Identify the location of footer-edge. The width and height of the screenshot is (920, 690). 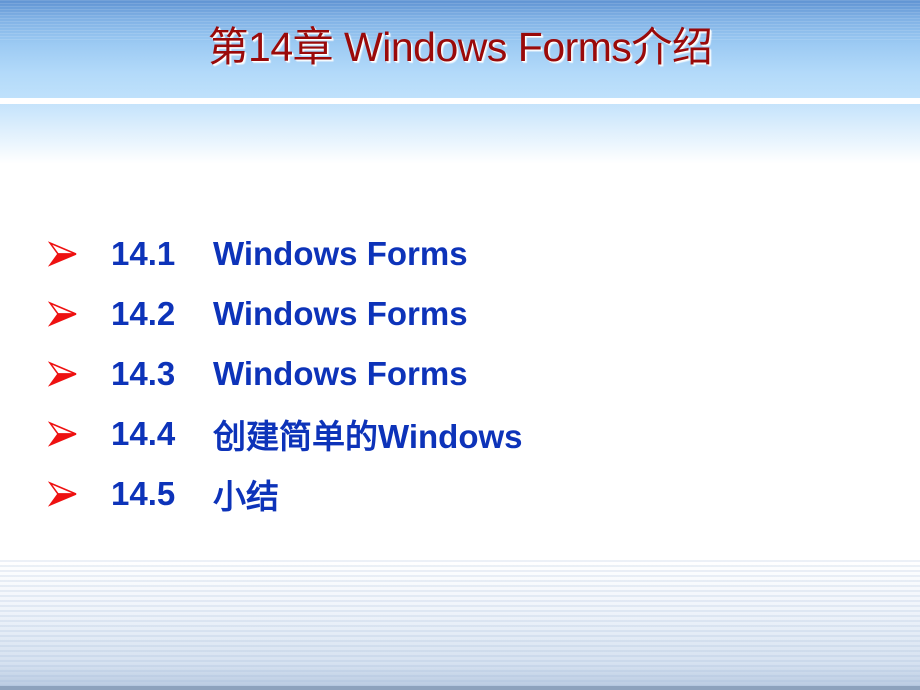
(460, 688).